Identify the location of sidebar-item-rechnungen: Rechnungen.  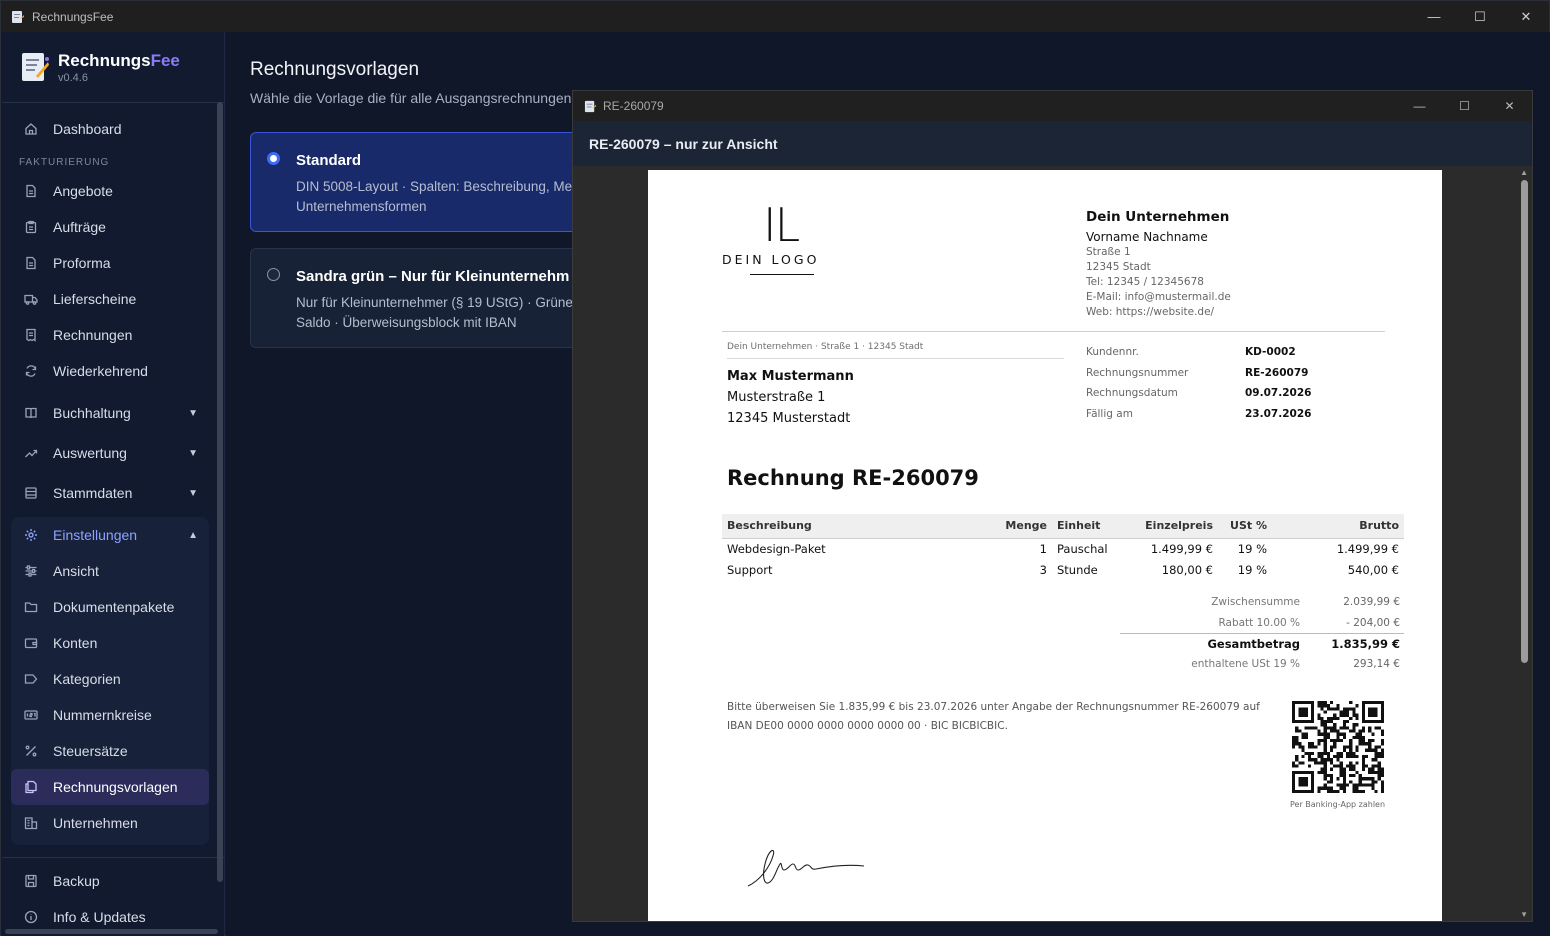
(110, 335).